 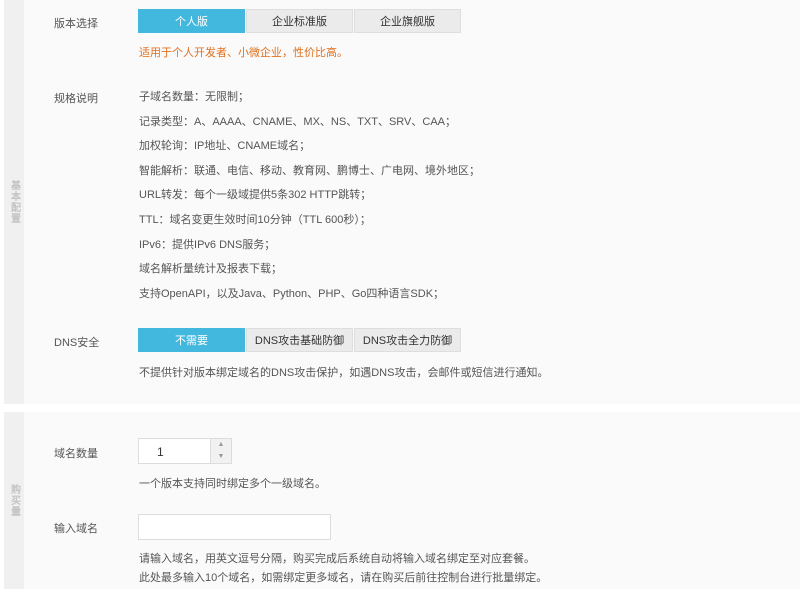 What do you see at coordinates (191, 340) in the screenshot?
I see `dns-option-none: 不需要` at bounding box center [191, 340].